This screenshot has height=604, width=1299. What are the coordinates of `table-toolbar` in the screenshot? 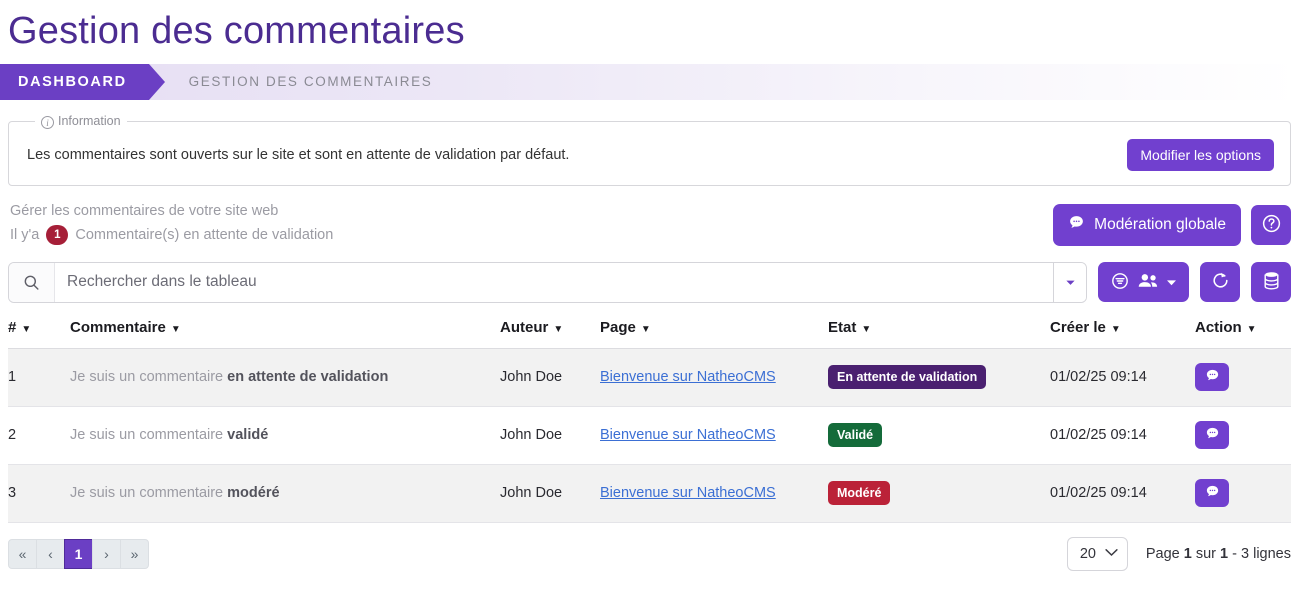 It's located at (649, 282).